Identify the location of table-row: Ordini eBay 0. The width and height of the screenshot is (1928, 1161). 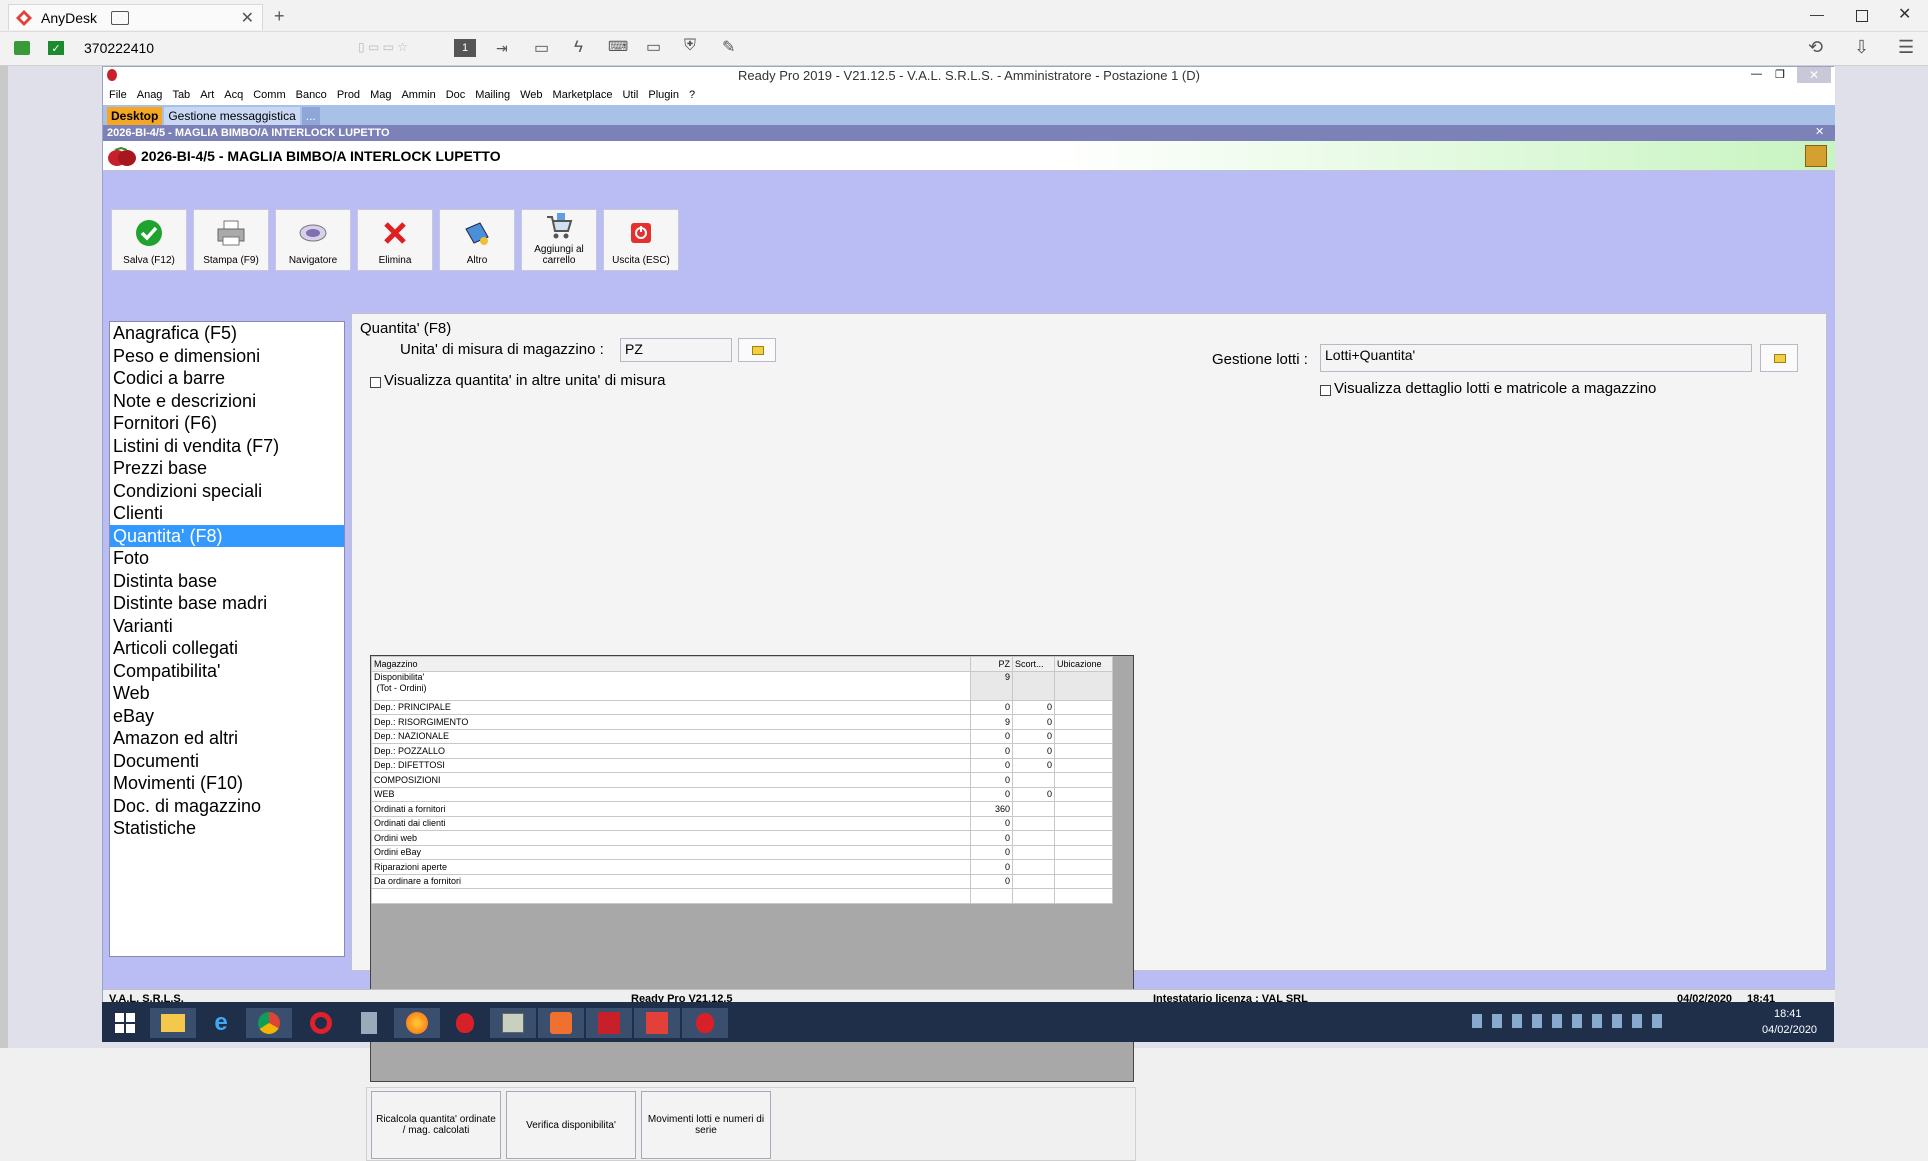
(742, 852).